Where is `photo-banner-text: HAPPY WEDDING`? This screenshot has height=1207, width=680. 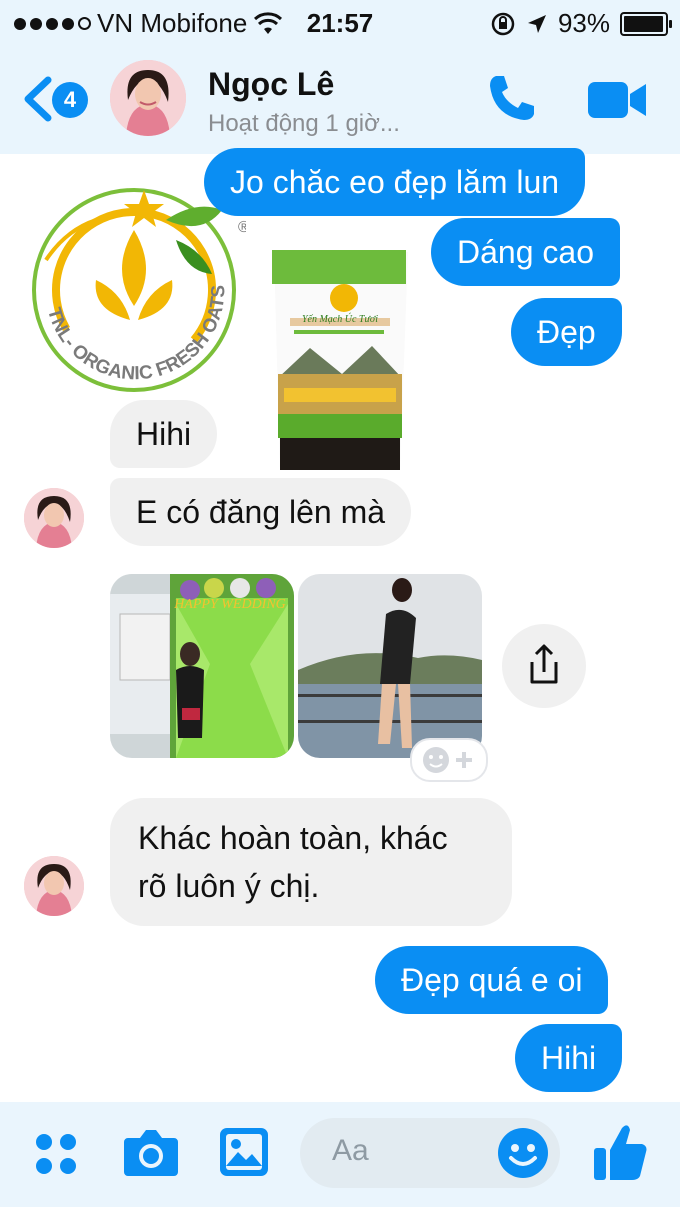
photo-banner-text: HAPPY WEDDING is located at coordinates (229, 604).